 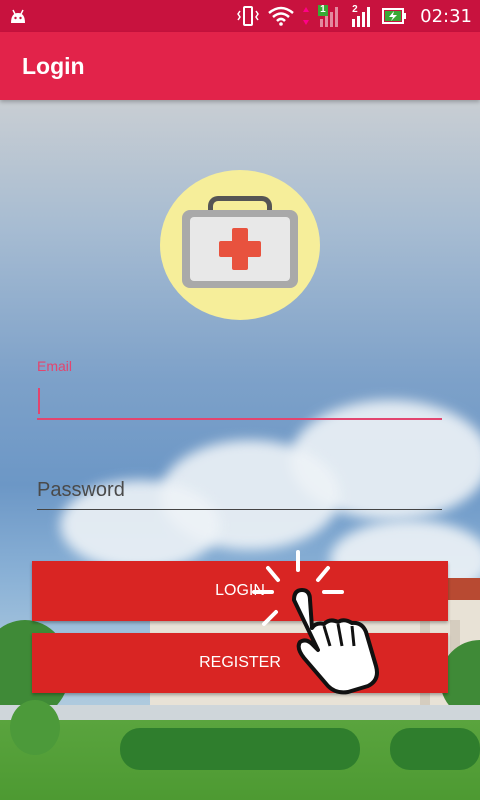 What do you see at coordinates (323, 9) in the screenshot?
I see `sim1-label: 1` at bounding box center [323, 9].